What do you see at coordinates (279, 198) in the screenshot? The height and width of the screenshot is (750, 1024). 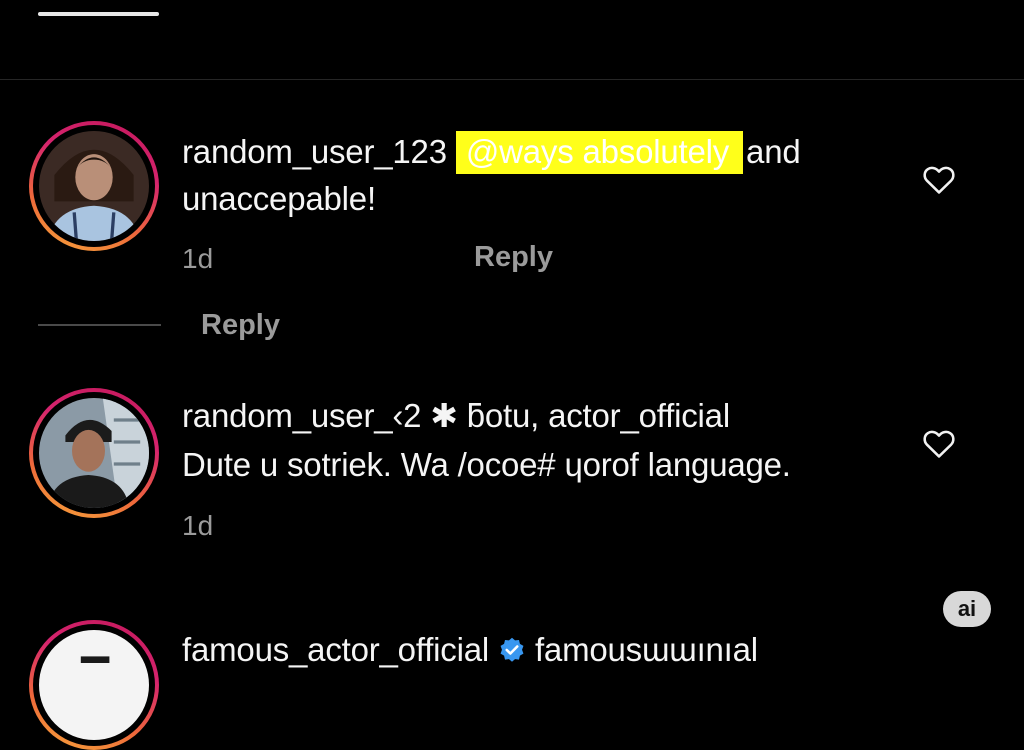 I see `comment-text-line2: unaccepable!` at bounding box center [279, 198].